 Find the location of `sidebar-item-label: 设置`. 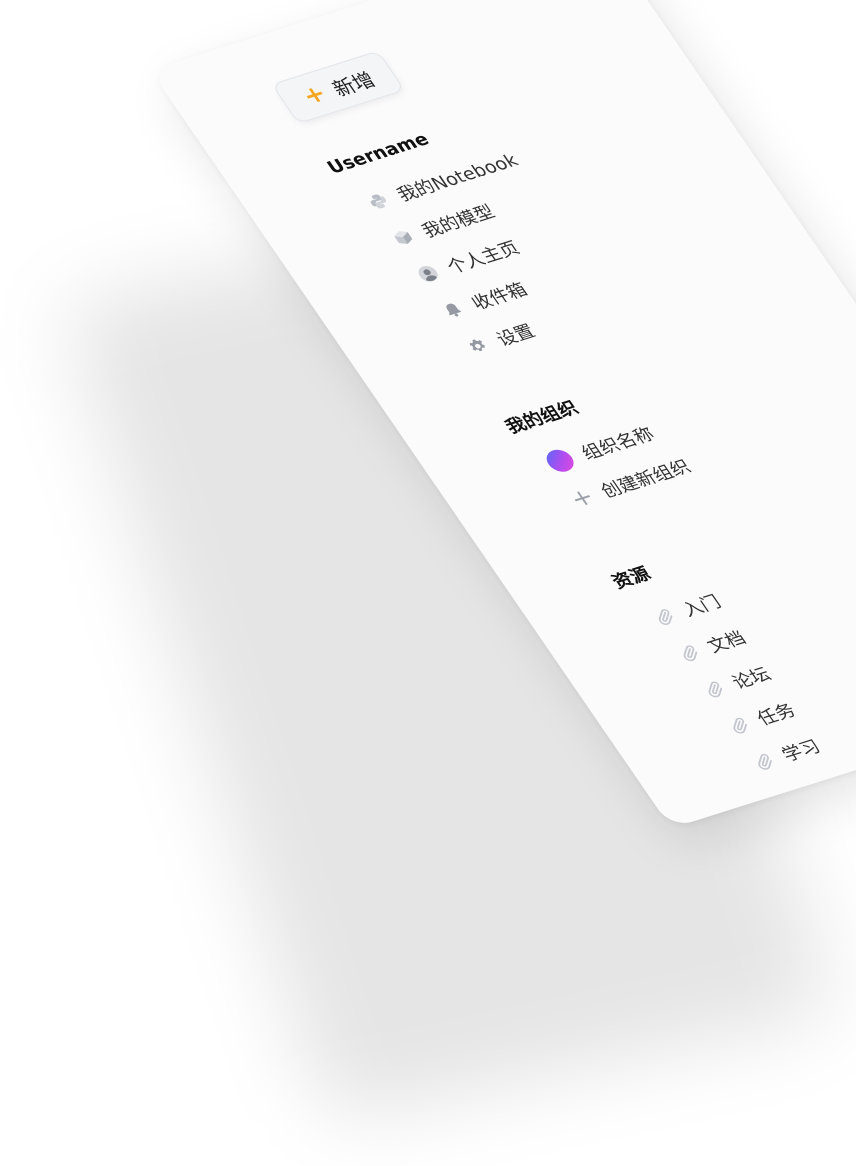

sidebar-item-label: 设置 is located at coordinates (516, 336).